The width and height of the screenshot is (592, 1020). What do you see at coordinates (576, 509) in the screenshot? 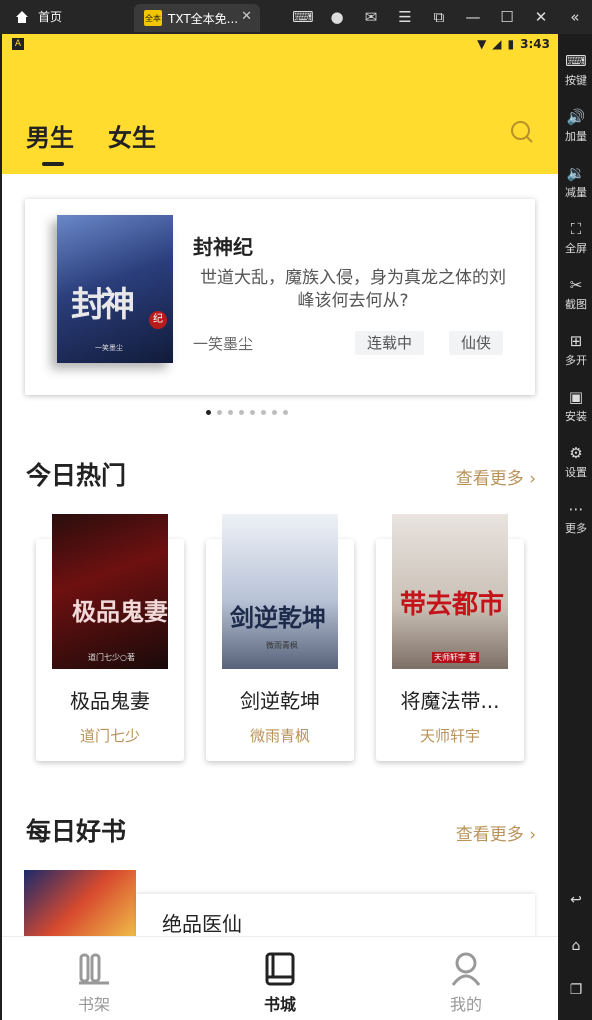
I see `more-icon: ⋯` at bounding box center [576, 509].